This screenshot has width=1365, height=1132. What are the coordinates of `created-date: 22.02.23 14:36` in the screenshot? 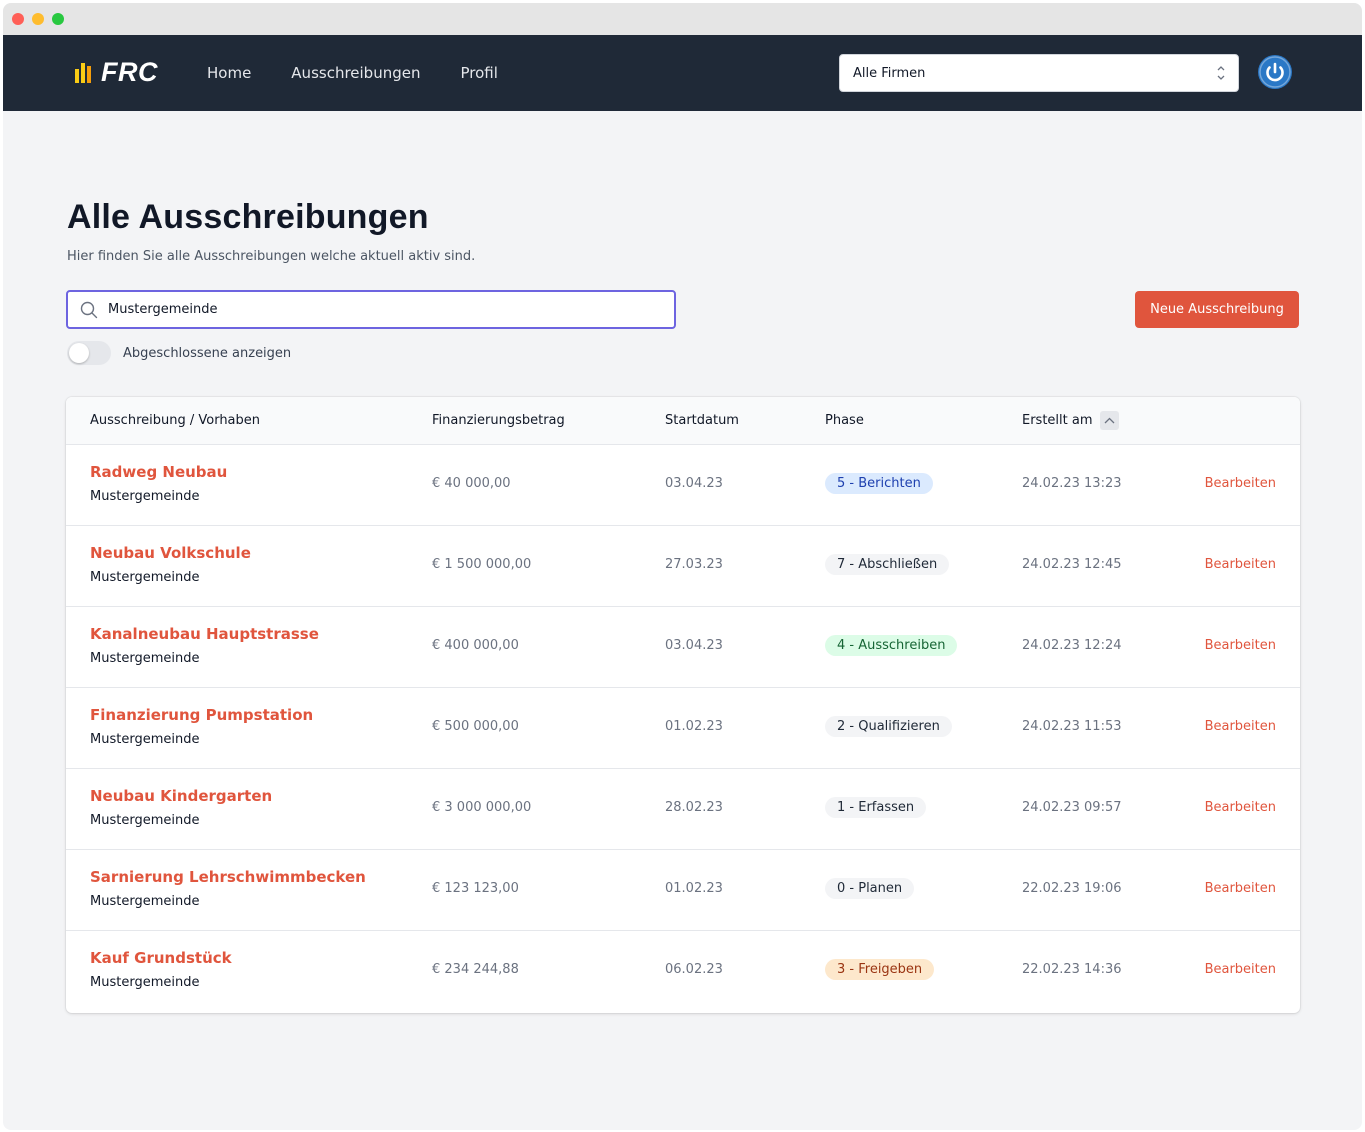 It's located at (1072, 969).